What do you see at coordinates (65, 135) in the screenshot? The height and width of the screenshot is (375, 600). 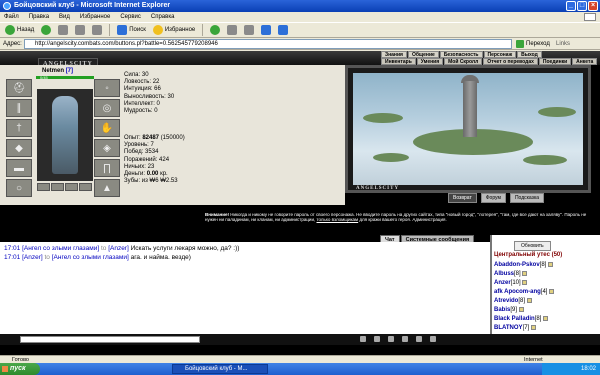 I see `character-avatar` at bounding box center [65, 135].